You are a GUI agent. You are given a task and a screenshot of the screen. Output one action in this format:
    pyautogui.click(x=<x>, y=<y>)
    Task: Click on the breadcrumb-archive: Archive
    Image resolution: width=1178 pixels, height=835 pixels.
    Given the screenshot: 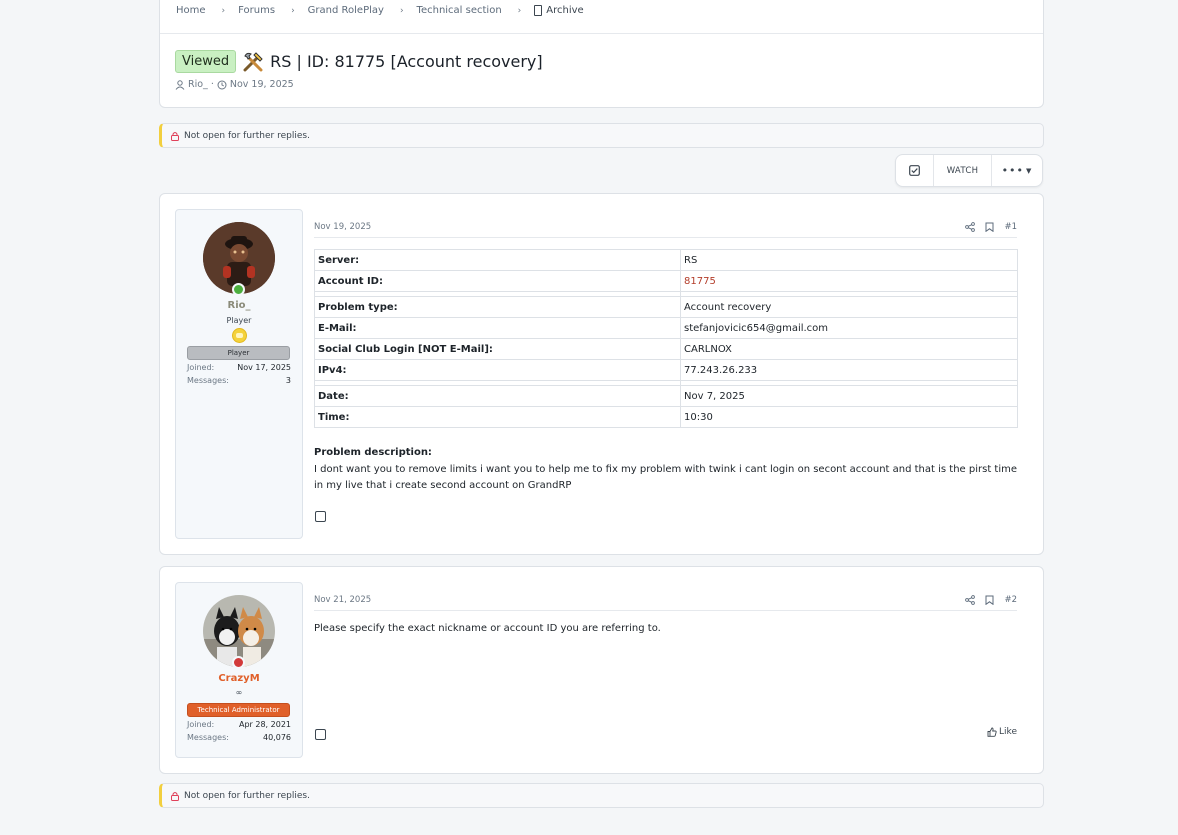 What is the action you would take?
    pyautogui.click(x=559, y=10)
    